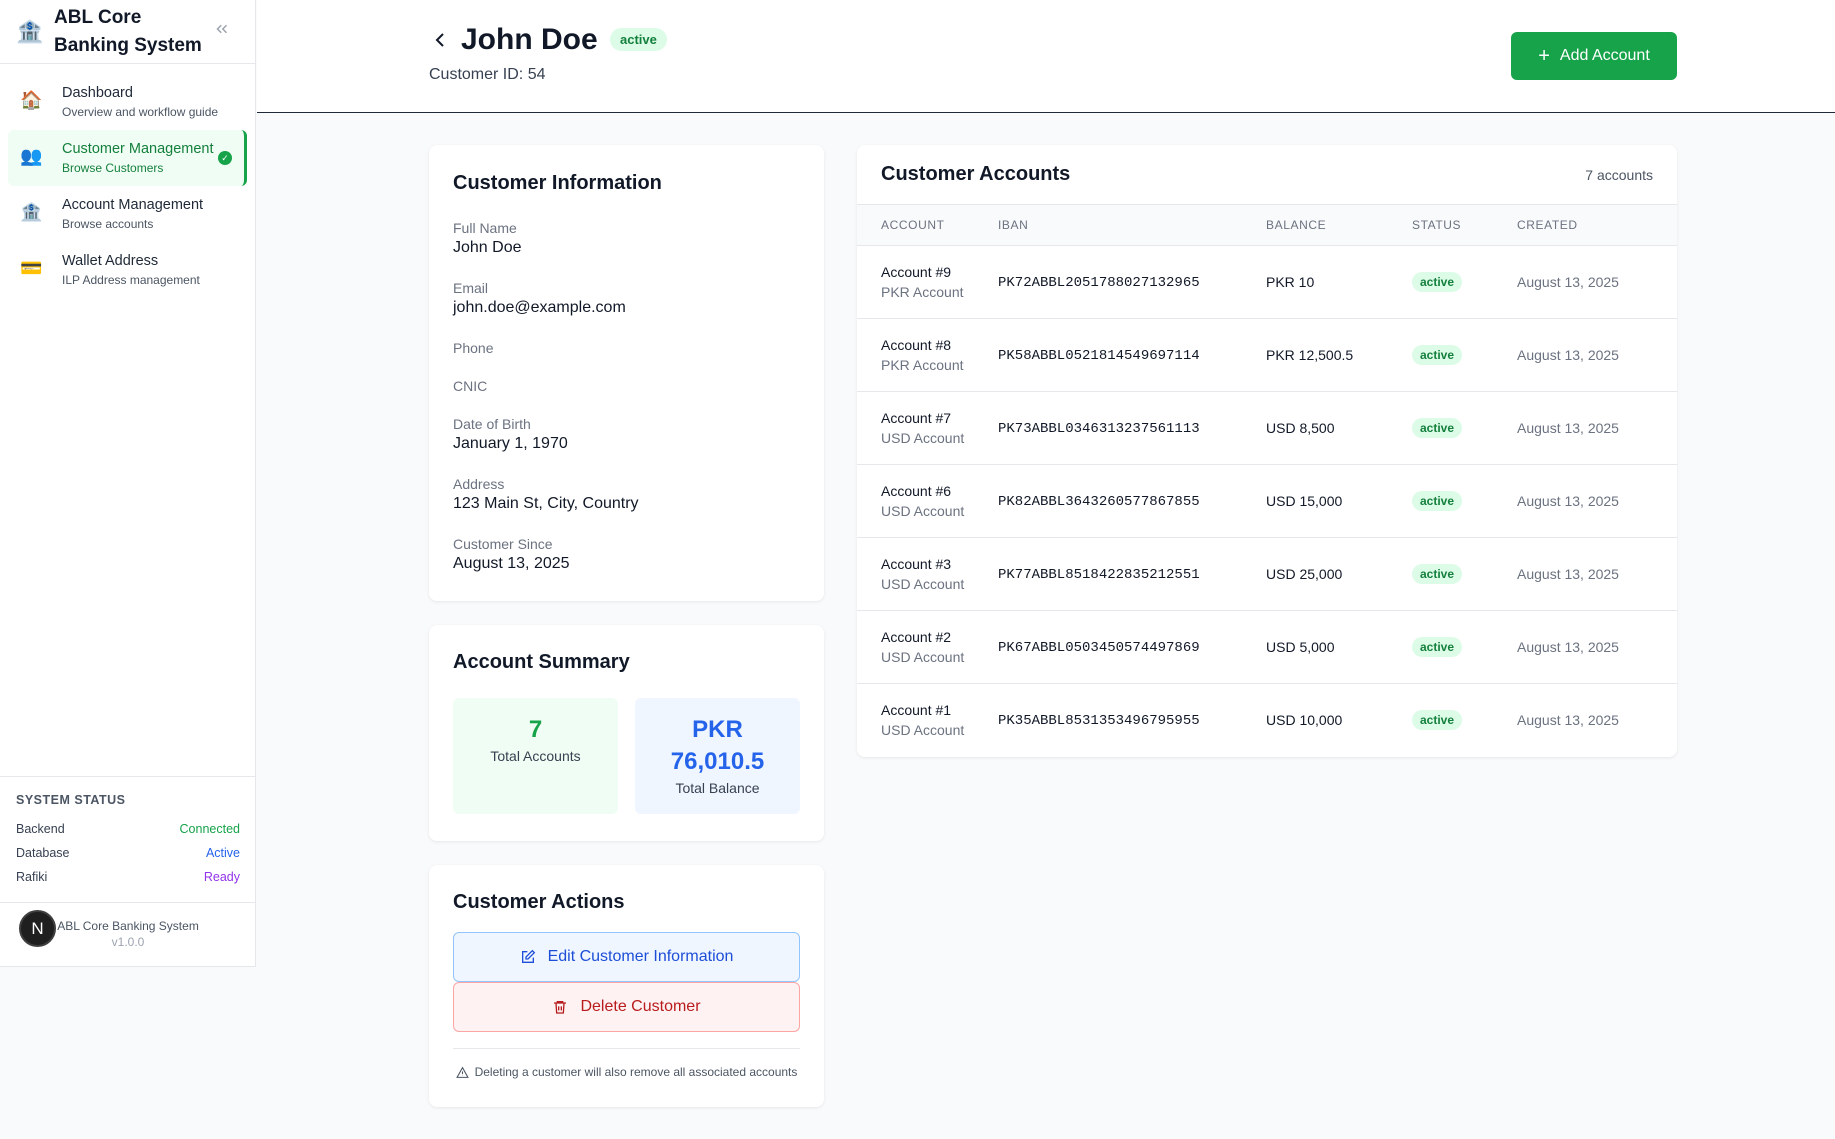 This screenshot has height=1139, width=1835. What do you see at coordinates (927, 719) in the screenshot?
I see `account-cell: Account #1 USD Account` at bounding box center [927, 719].